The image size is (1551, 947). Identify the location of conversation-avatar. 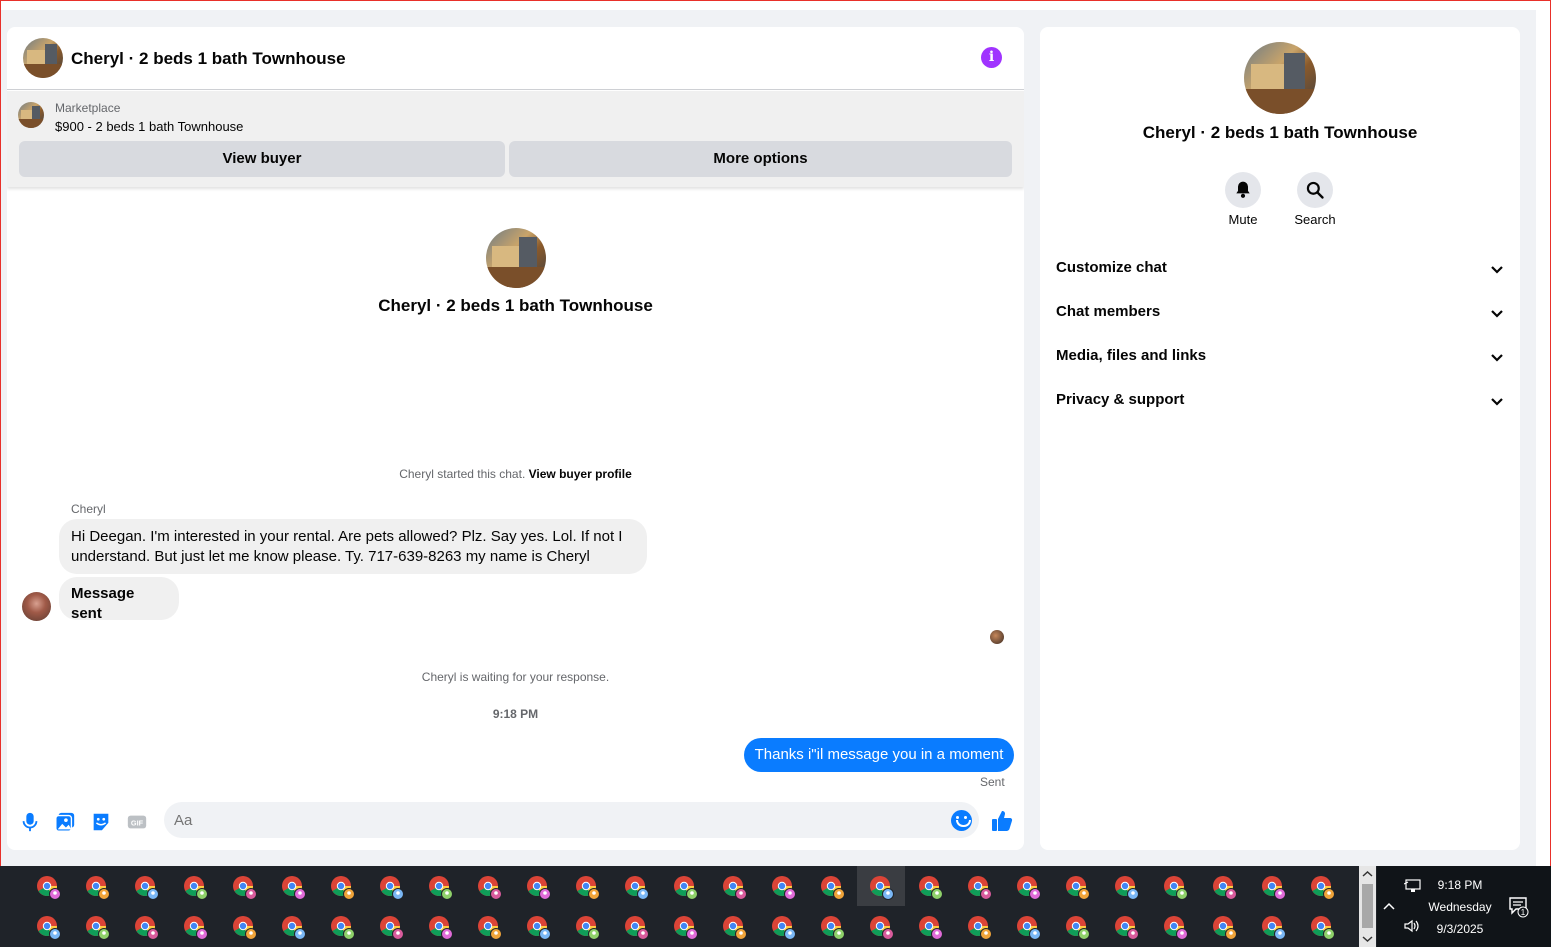
(516, 258).